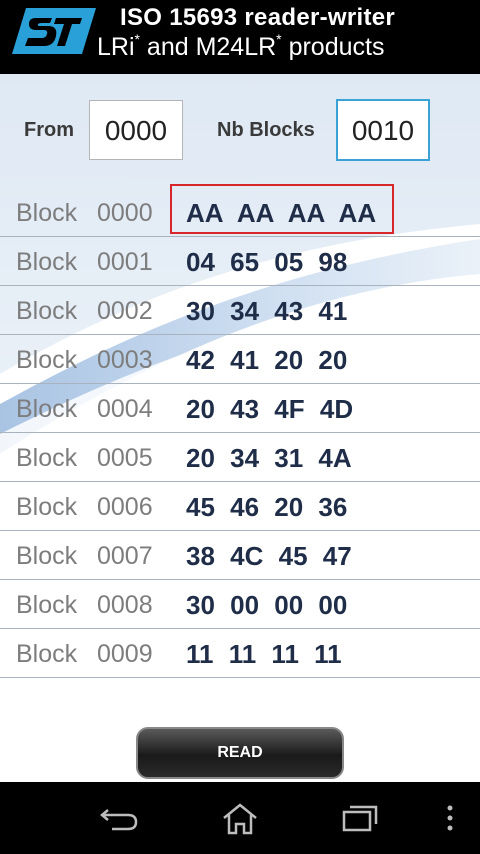 The height and width of the screenshot is (854, 480). I want to click on block-row: Block 0007 38 4C 45 47, so click(240, 555).